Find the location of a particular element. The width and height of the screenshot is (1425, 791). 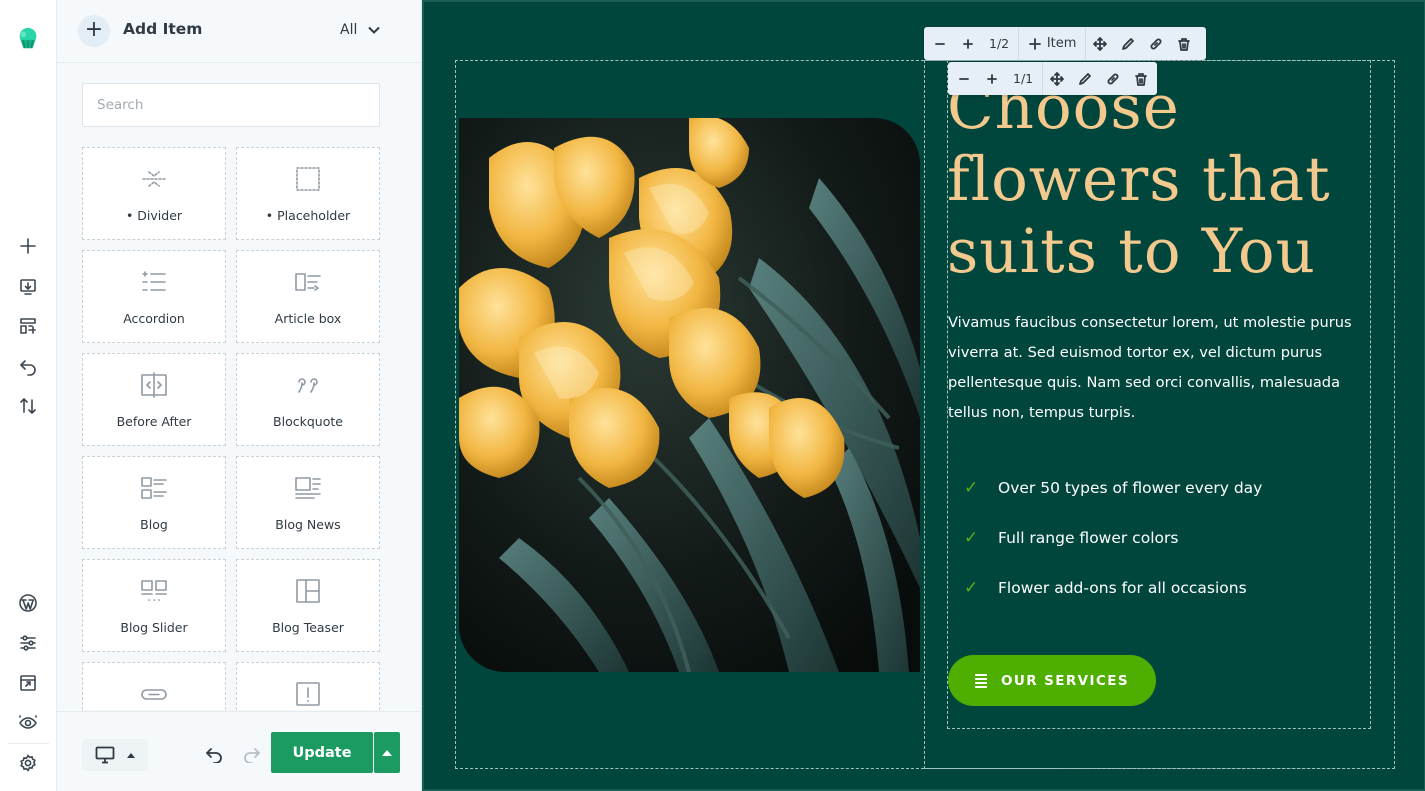

move-icon is located at coordinates (1057, 78).